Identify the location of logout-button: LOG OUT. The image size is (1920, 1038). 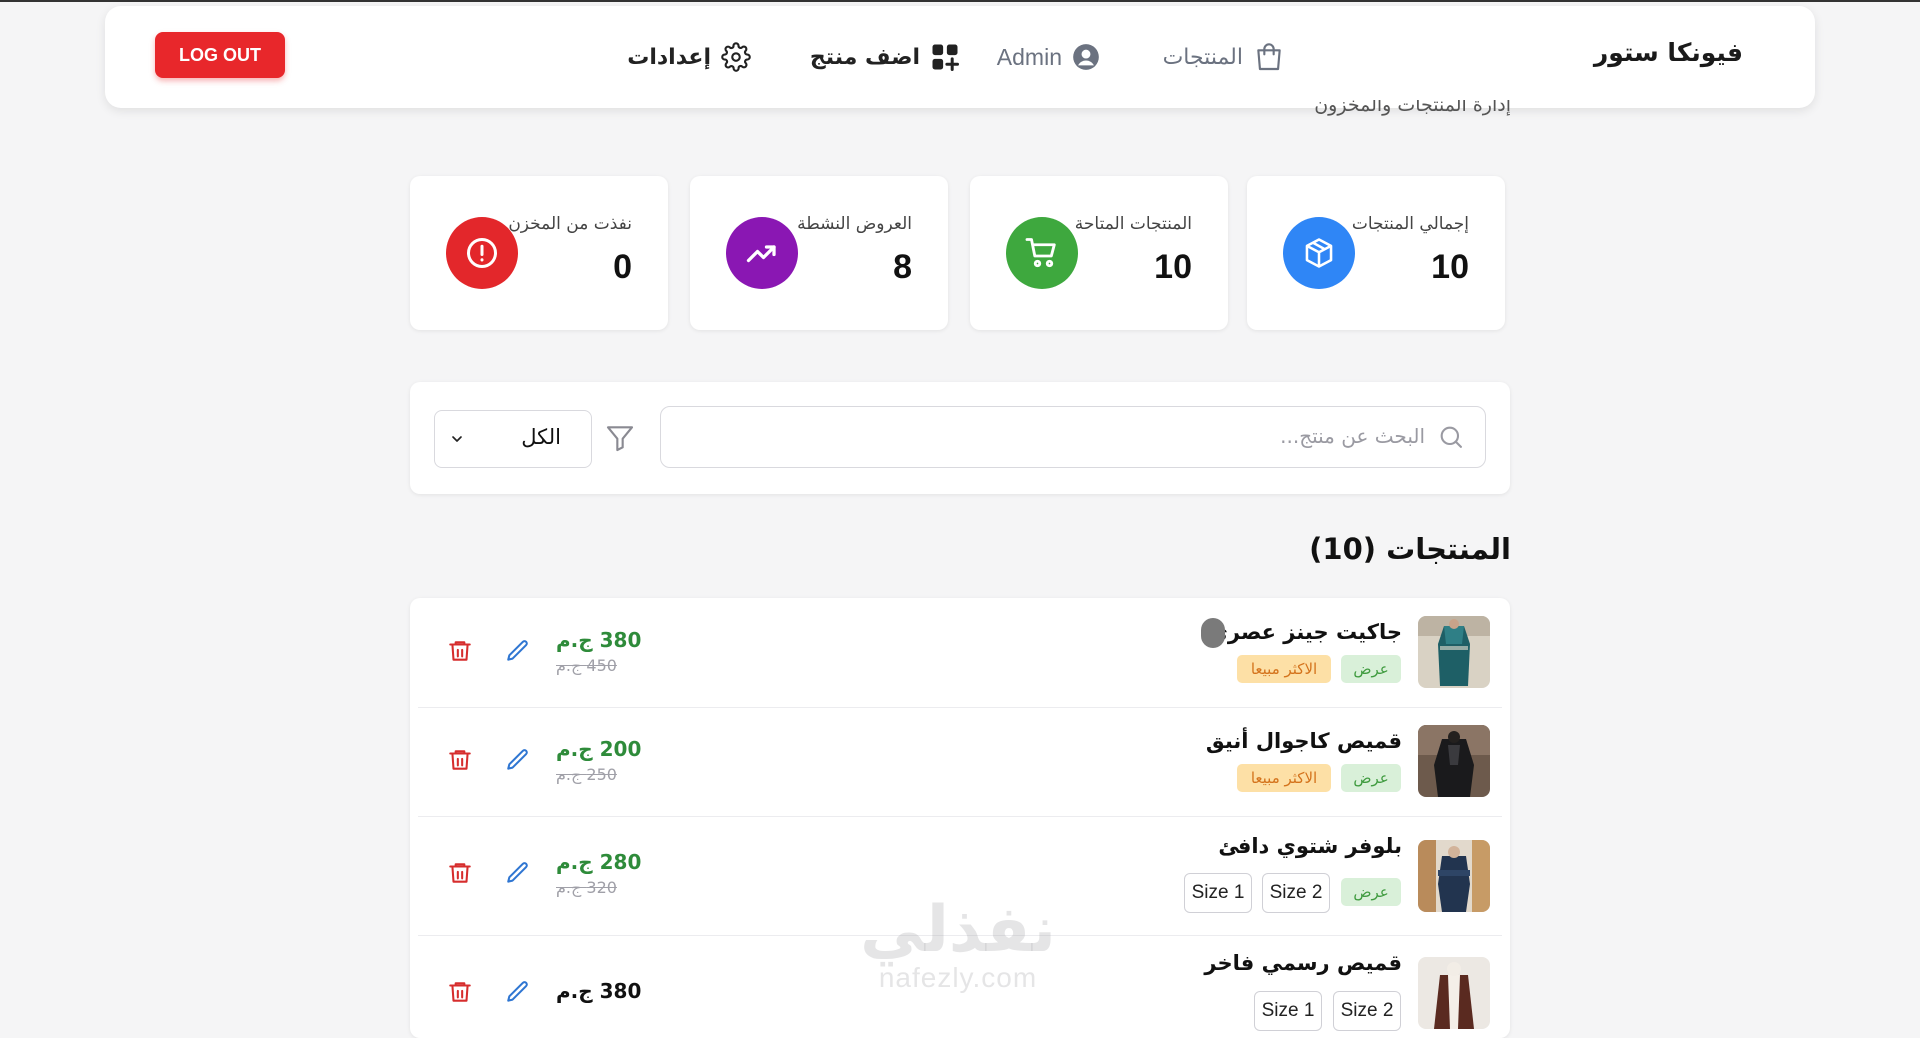
(220, 55).